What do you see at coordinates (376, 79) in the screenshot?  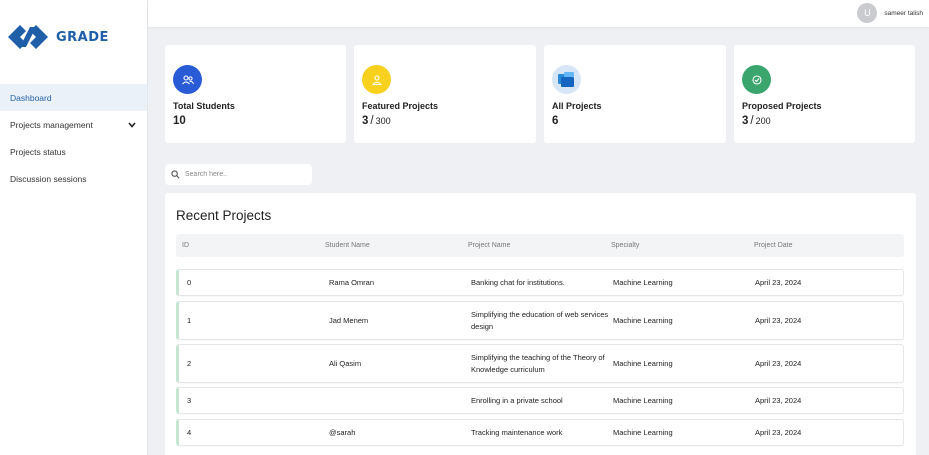 I see `user-icon` at bounding box center [376, 79].